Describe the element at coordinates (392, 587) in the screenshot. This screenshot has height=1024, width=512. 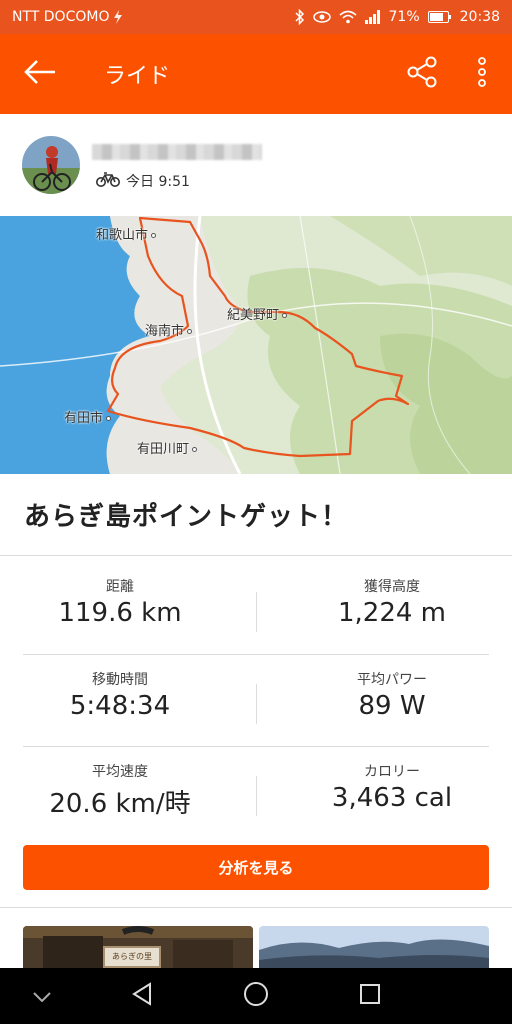
I see `stat-label: 獲得高度` at that location.